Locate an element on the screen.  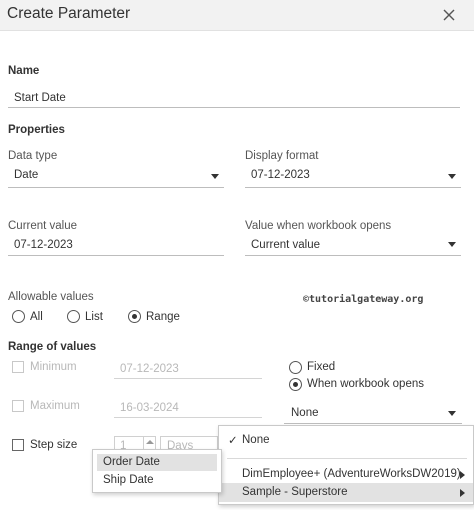
name-section-label: Name is located at coordinates (24, 71).